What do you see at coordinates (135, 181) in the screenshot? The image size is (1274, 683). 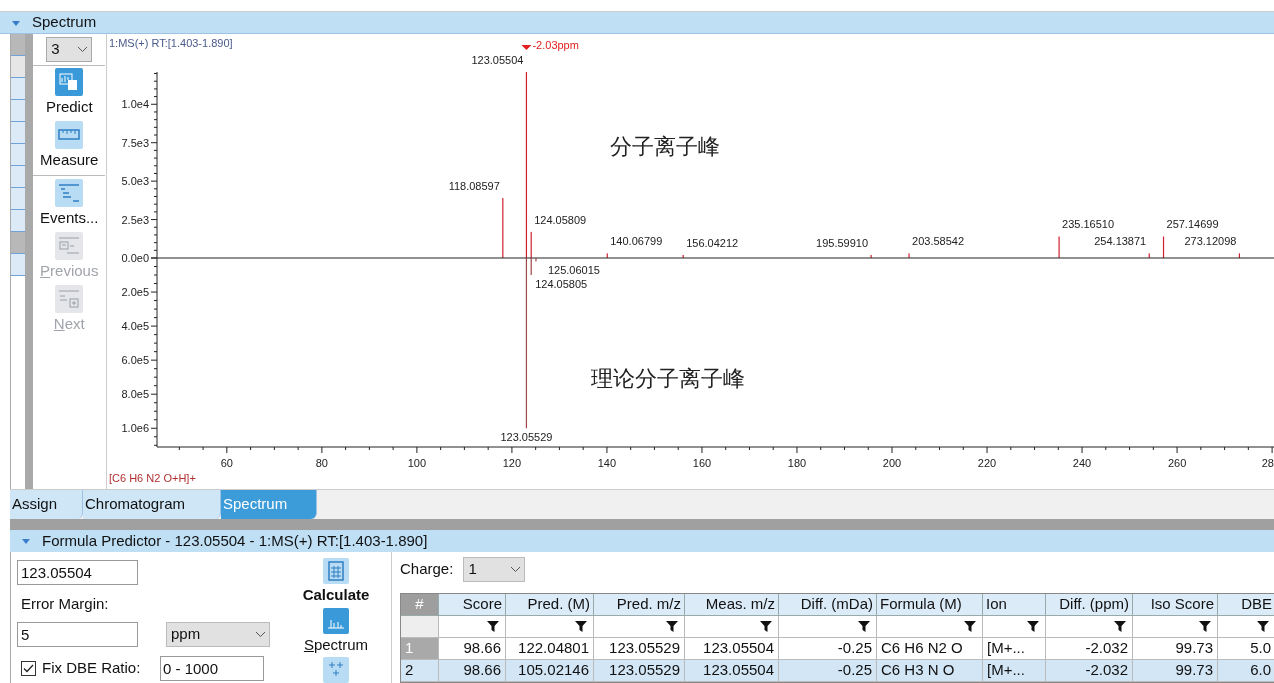 I see `axis-label: 5.0e3` at bounding box center [135, 181].